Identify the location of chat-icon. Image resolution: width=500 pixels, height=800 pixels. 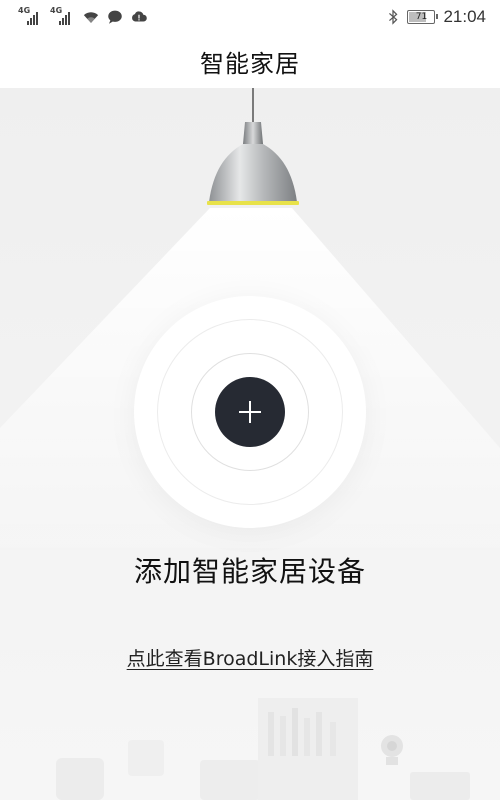
(115, 17).